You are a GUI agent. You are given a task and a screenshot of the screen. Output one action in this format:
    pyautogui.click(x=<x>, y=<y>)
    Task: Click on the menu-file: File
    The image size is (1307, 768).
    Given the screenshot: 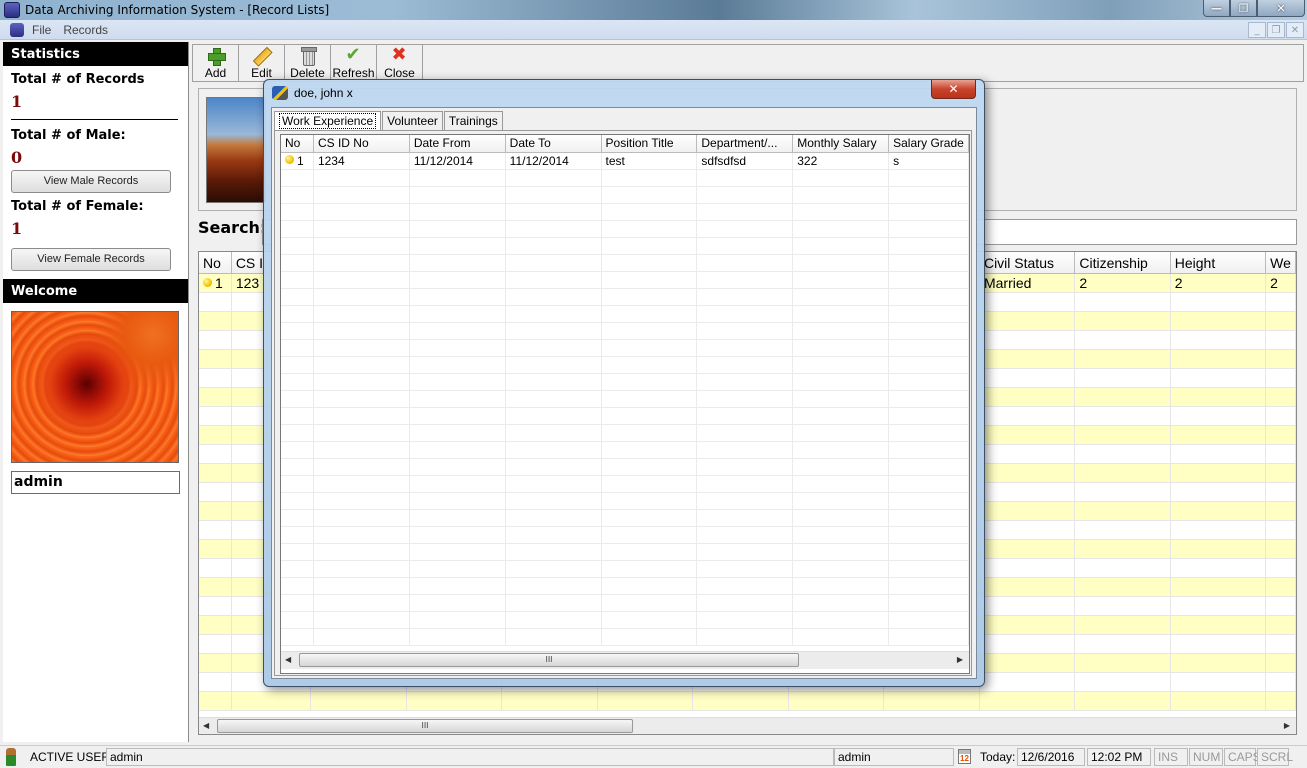 What is the action you would take?
    pyautogui.click(x=41, y=30)
    